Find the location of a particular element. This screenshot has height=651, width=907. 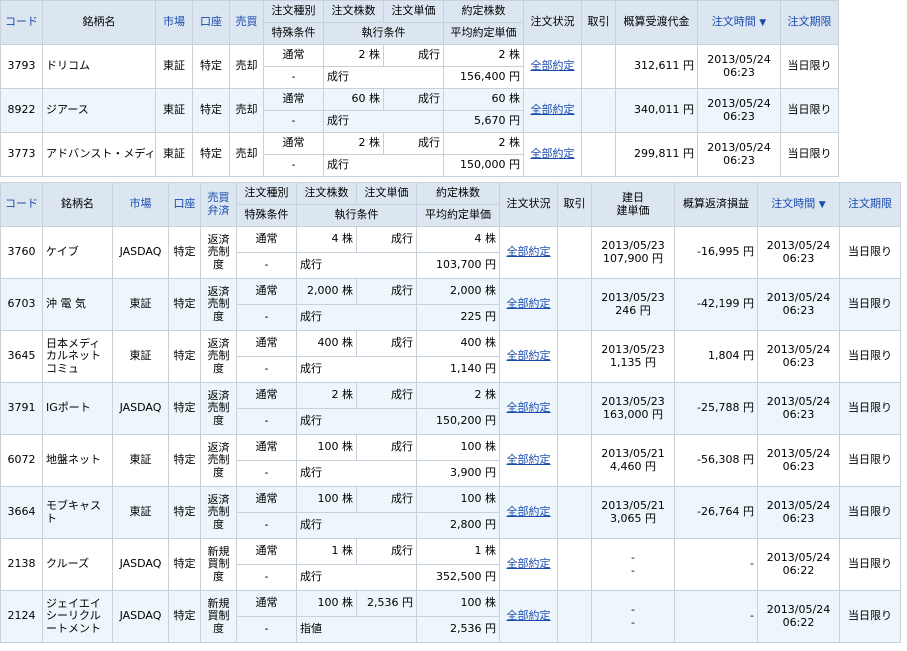

cell-code: 6703 is located at coordinates (21, 304).